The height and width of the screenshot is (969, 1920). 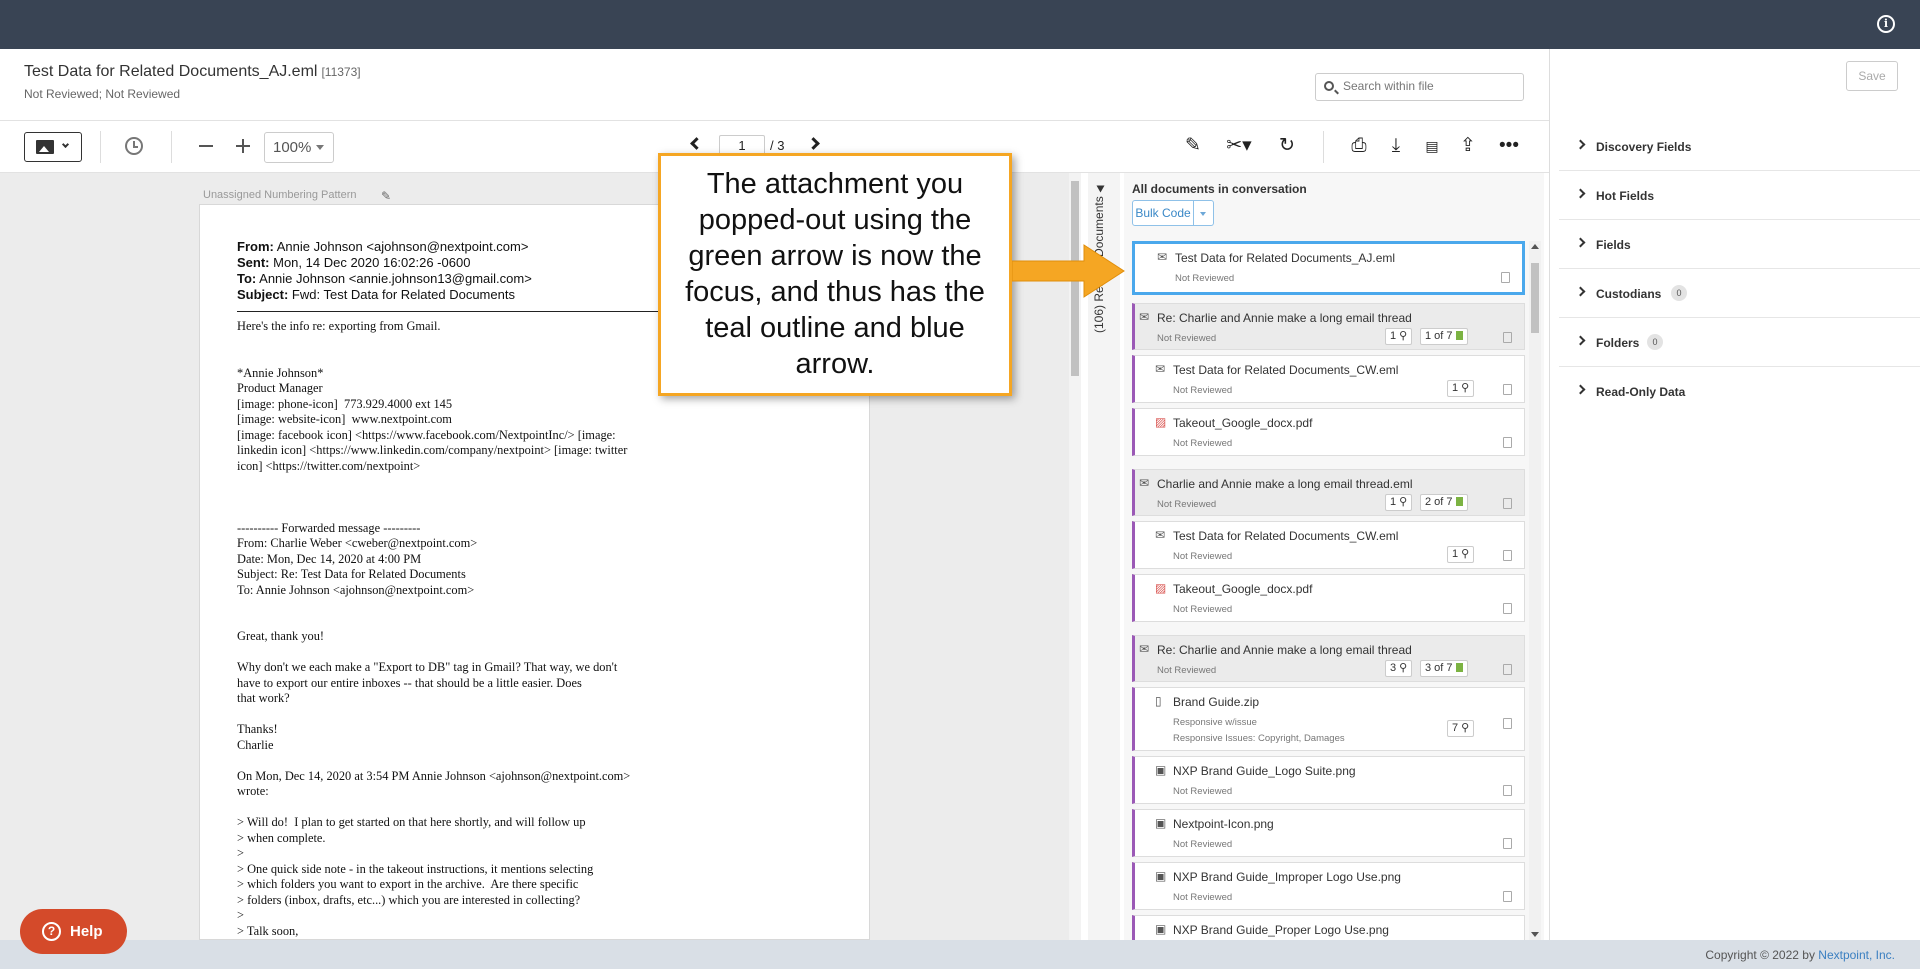 I want to click on section-hot-fields: Hot Fields, so click(x=1739, y=195).